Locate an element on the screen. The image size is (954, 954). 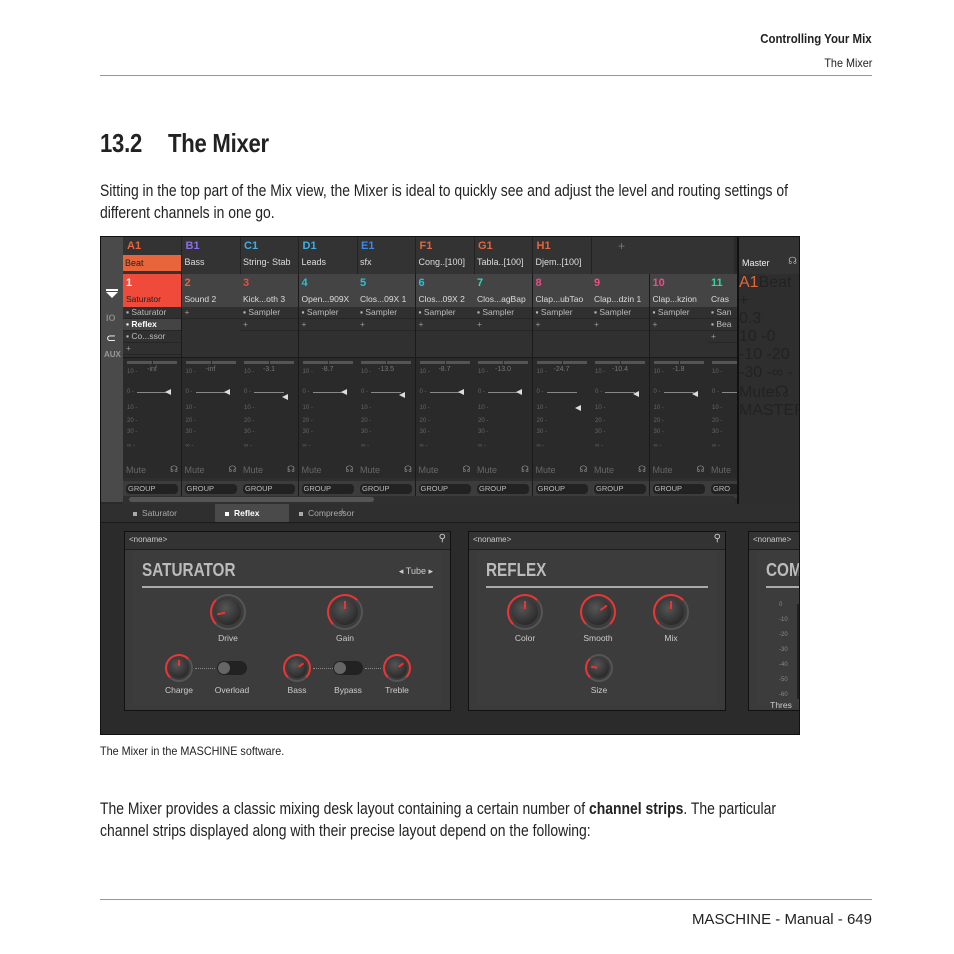
knob-drive is located at coordinates (228, 612).